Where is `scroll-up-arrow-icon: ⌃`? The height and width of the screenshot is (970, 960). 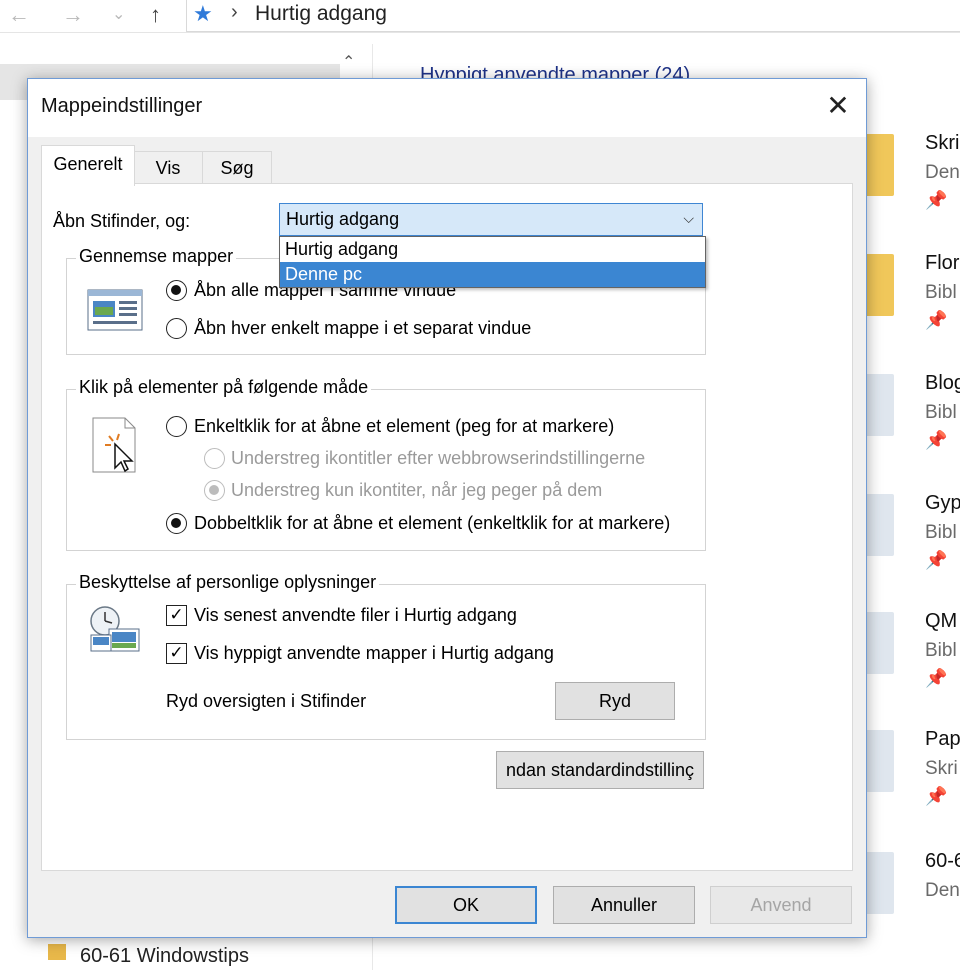 scroll-up-arrow-icon: ⌃ is located at coordinates (348, 62).